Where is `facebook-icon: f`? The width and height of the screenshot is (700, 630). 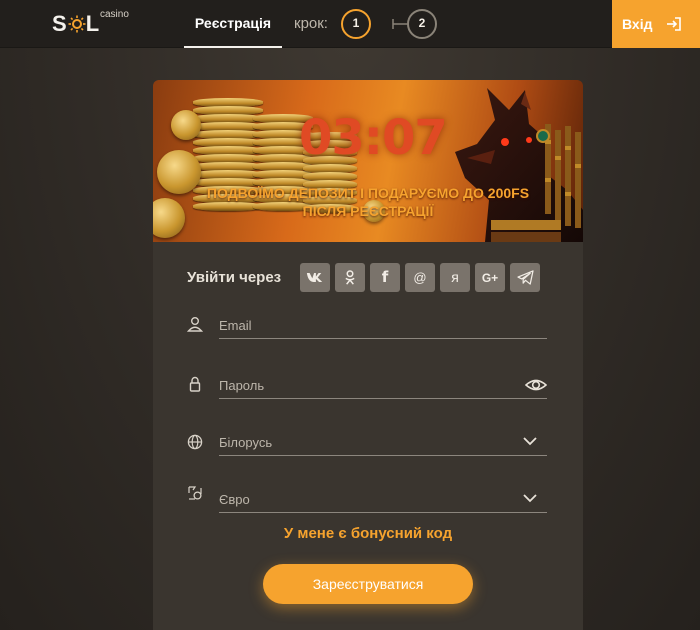
facebook-icon: f is located at coordinates (385, 277).